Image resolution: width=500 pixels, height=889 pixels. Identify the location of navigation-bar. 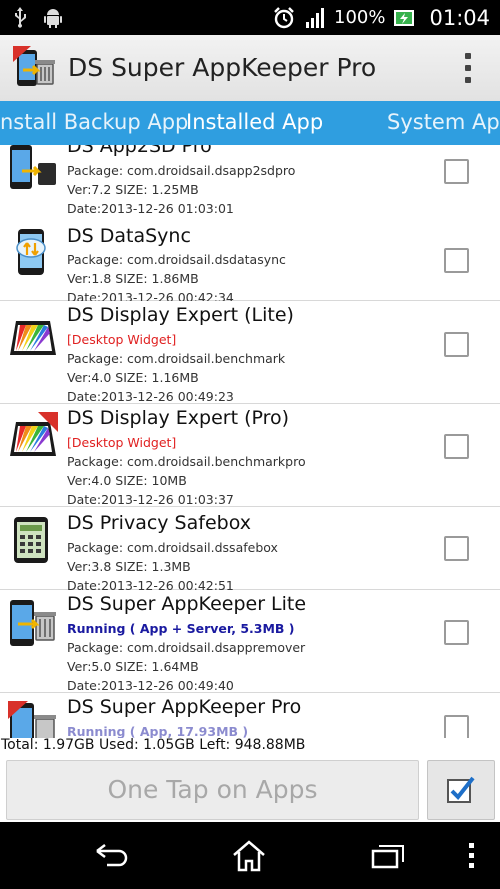
(250, 855).